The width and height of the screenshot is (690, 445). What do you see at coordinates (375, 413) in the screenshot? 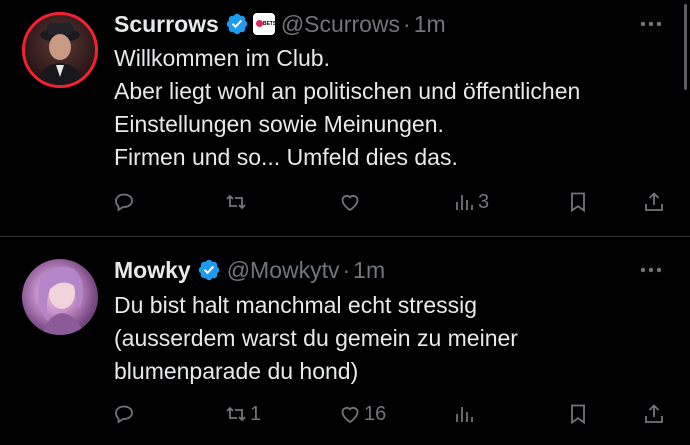
I see `like-count: 16` at bounding box center [375, 413].